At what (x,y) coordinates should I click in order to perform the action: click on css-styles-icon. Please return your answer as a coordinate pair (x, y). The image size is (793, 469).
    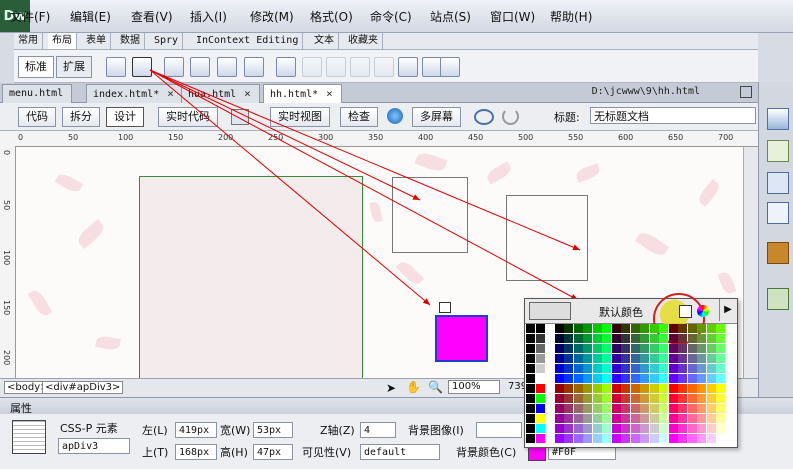
    Looking at the image, I should click on (778, 119).